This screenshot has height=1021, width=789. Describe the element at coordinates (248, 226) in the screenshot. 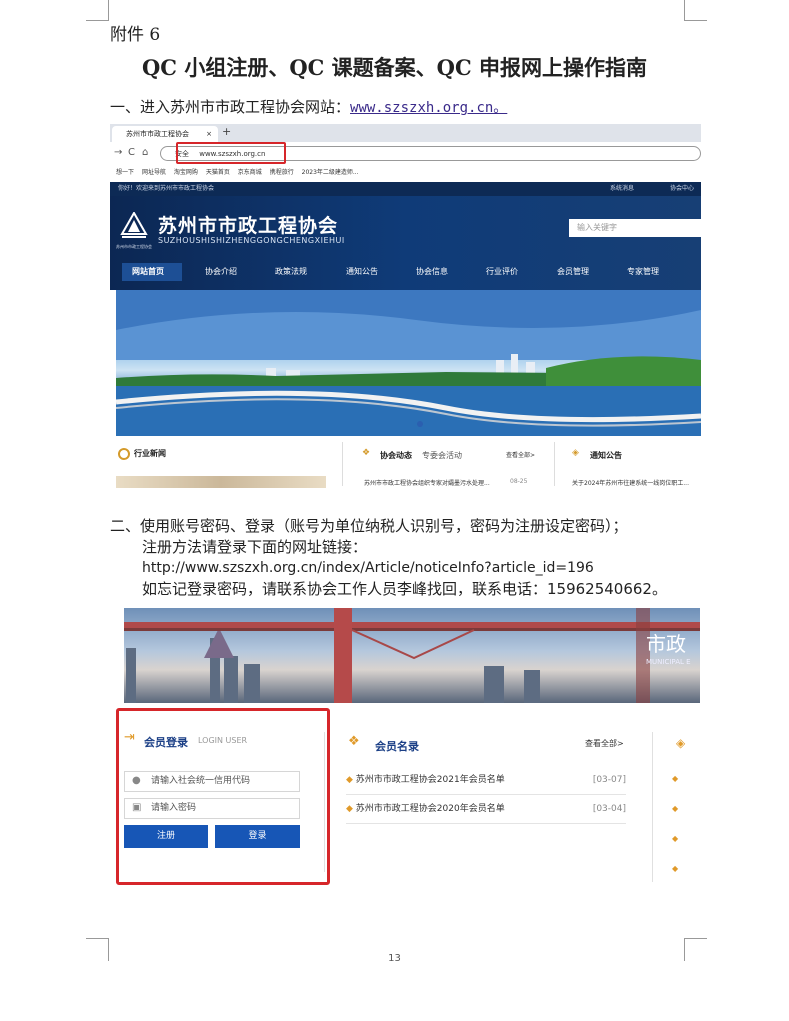

I see `site-name: 苏州市市政工程协会` at that location.